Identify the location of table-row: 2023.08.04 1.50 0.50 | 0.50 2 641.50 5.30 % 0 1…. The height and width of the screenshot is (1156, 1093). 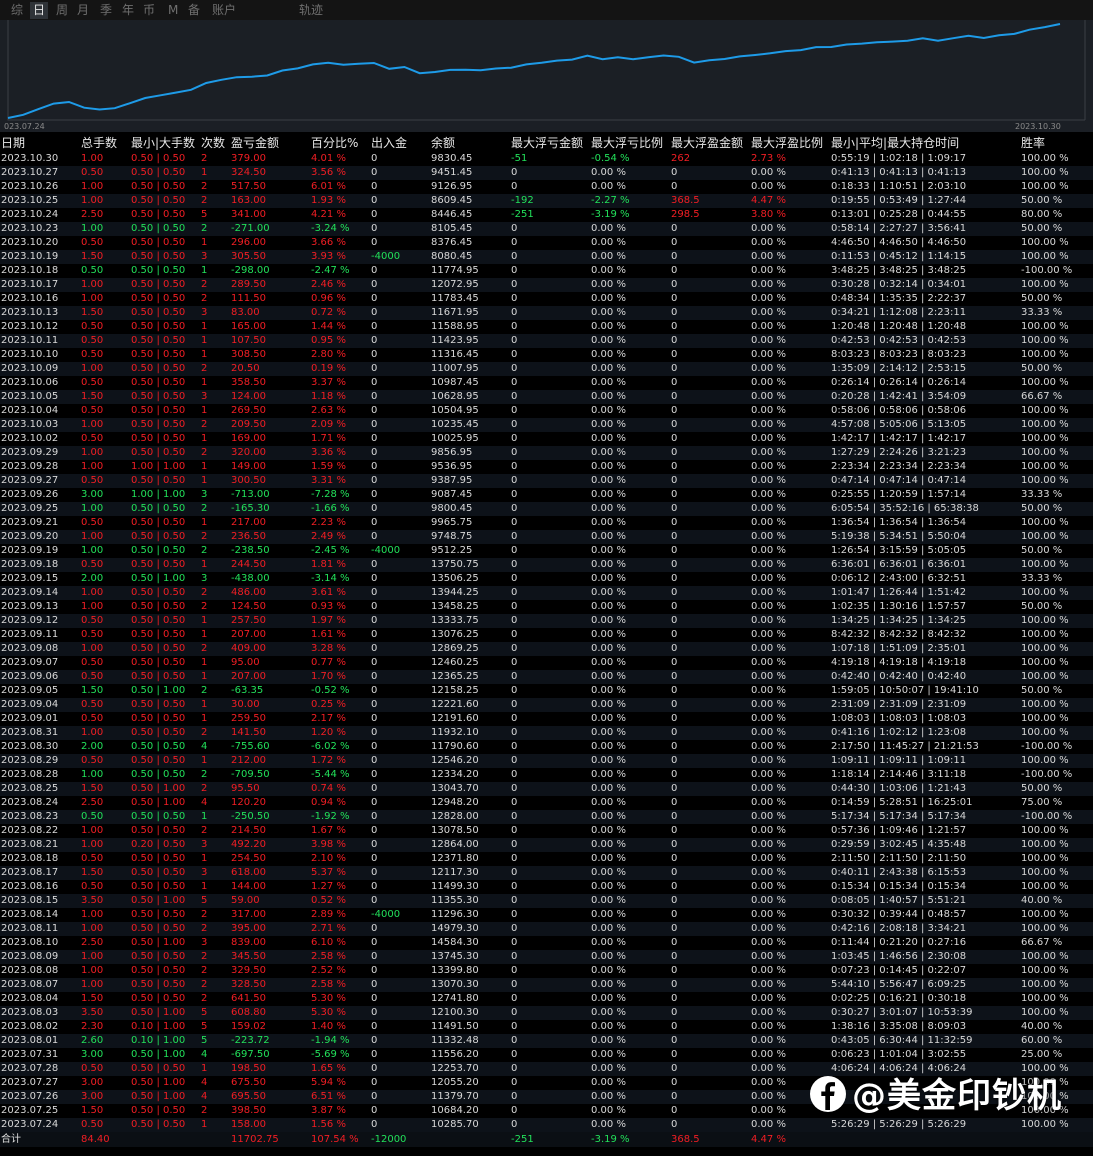
(546, 999).